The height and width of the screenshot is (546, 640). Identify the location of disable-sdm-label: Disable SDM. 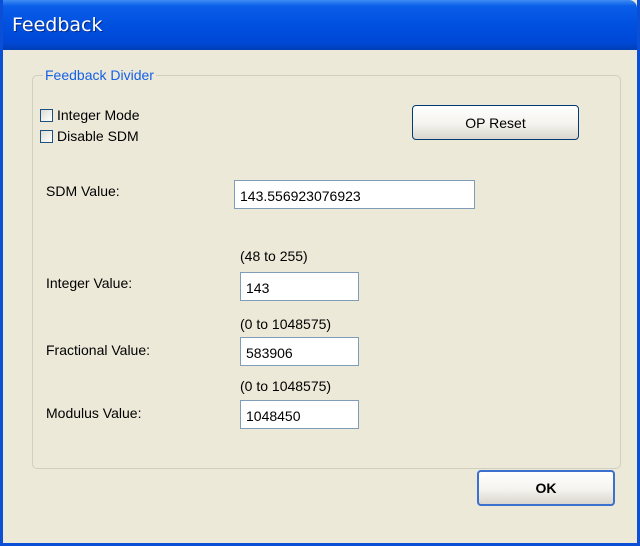
(98, 136).